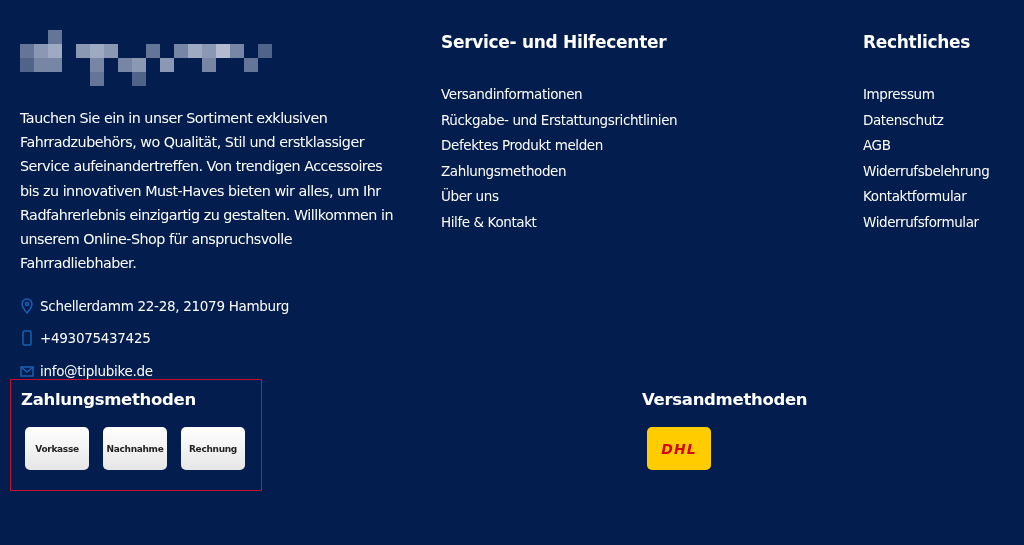 The image size is (1024, 545). What do you see at coordinates (96, 370) in the screenshot?
I see `contact-text: info@tiplubike.de` at bounding box center [96, 370].